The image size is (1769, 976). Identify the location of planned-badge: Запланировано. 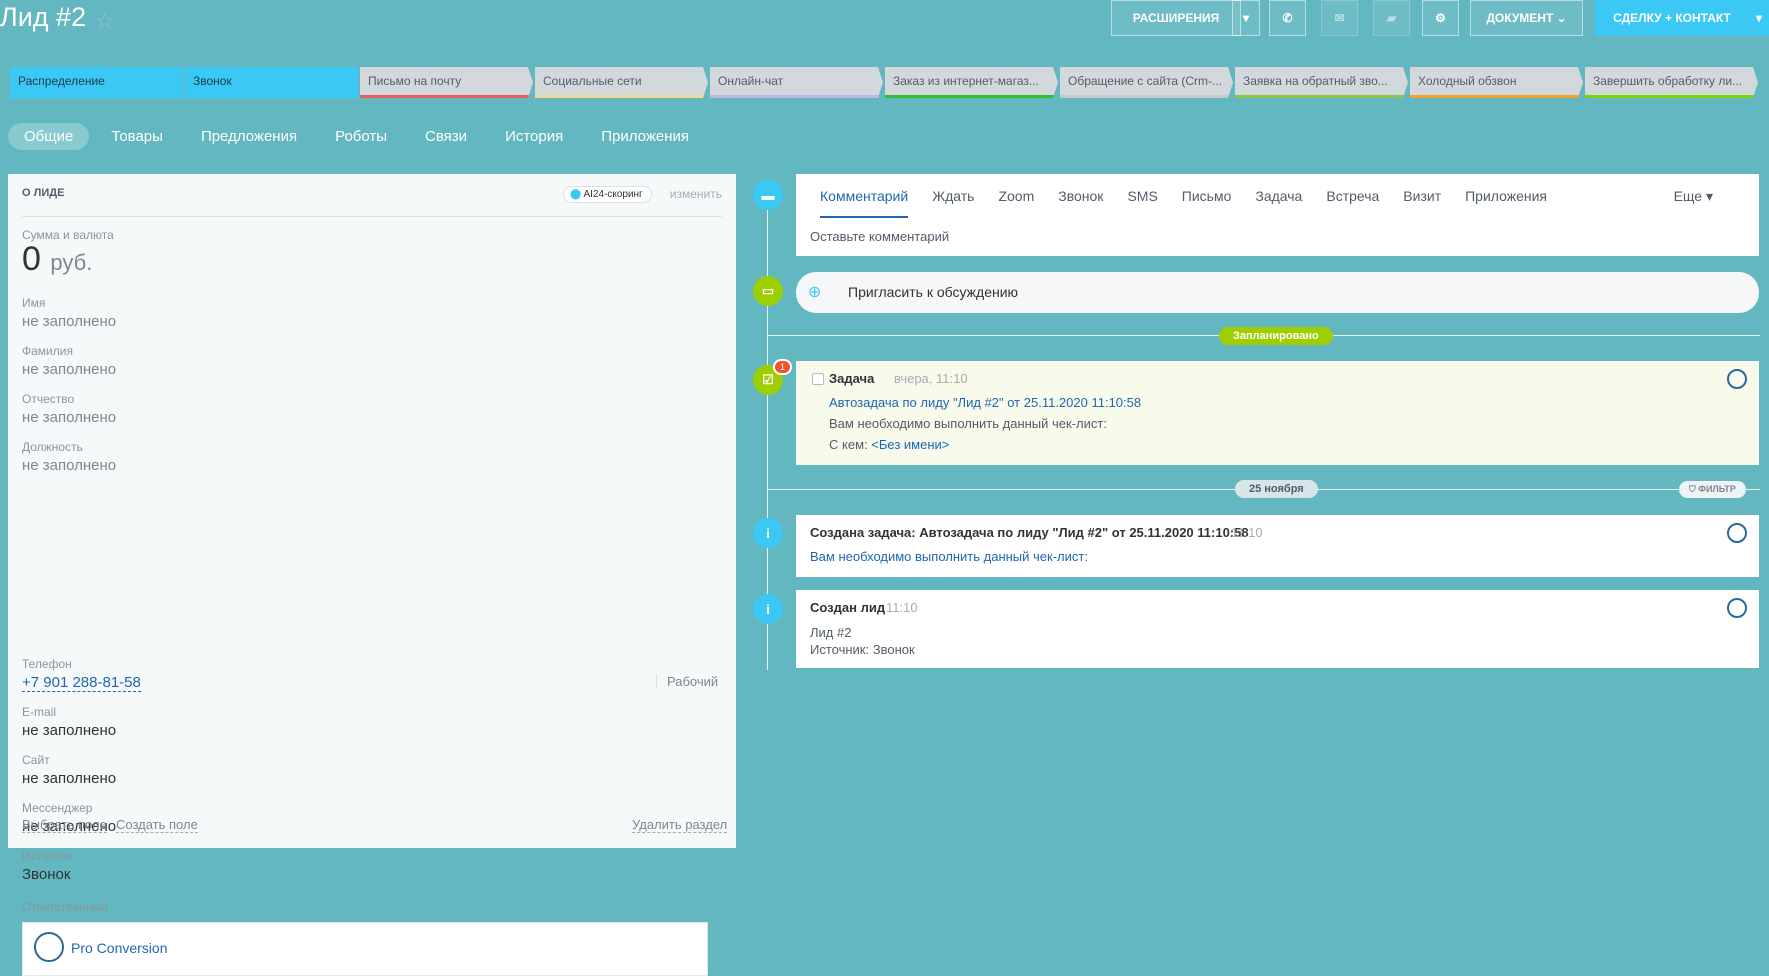
(1276, 336).